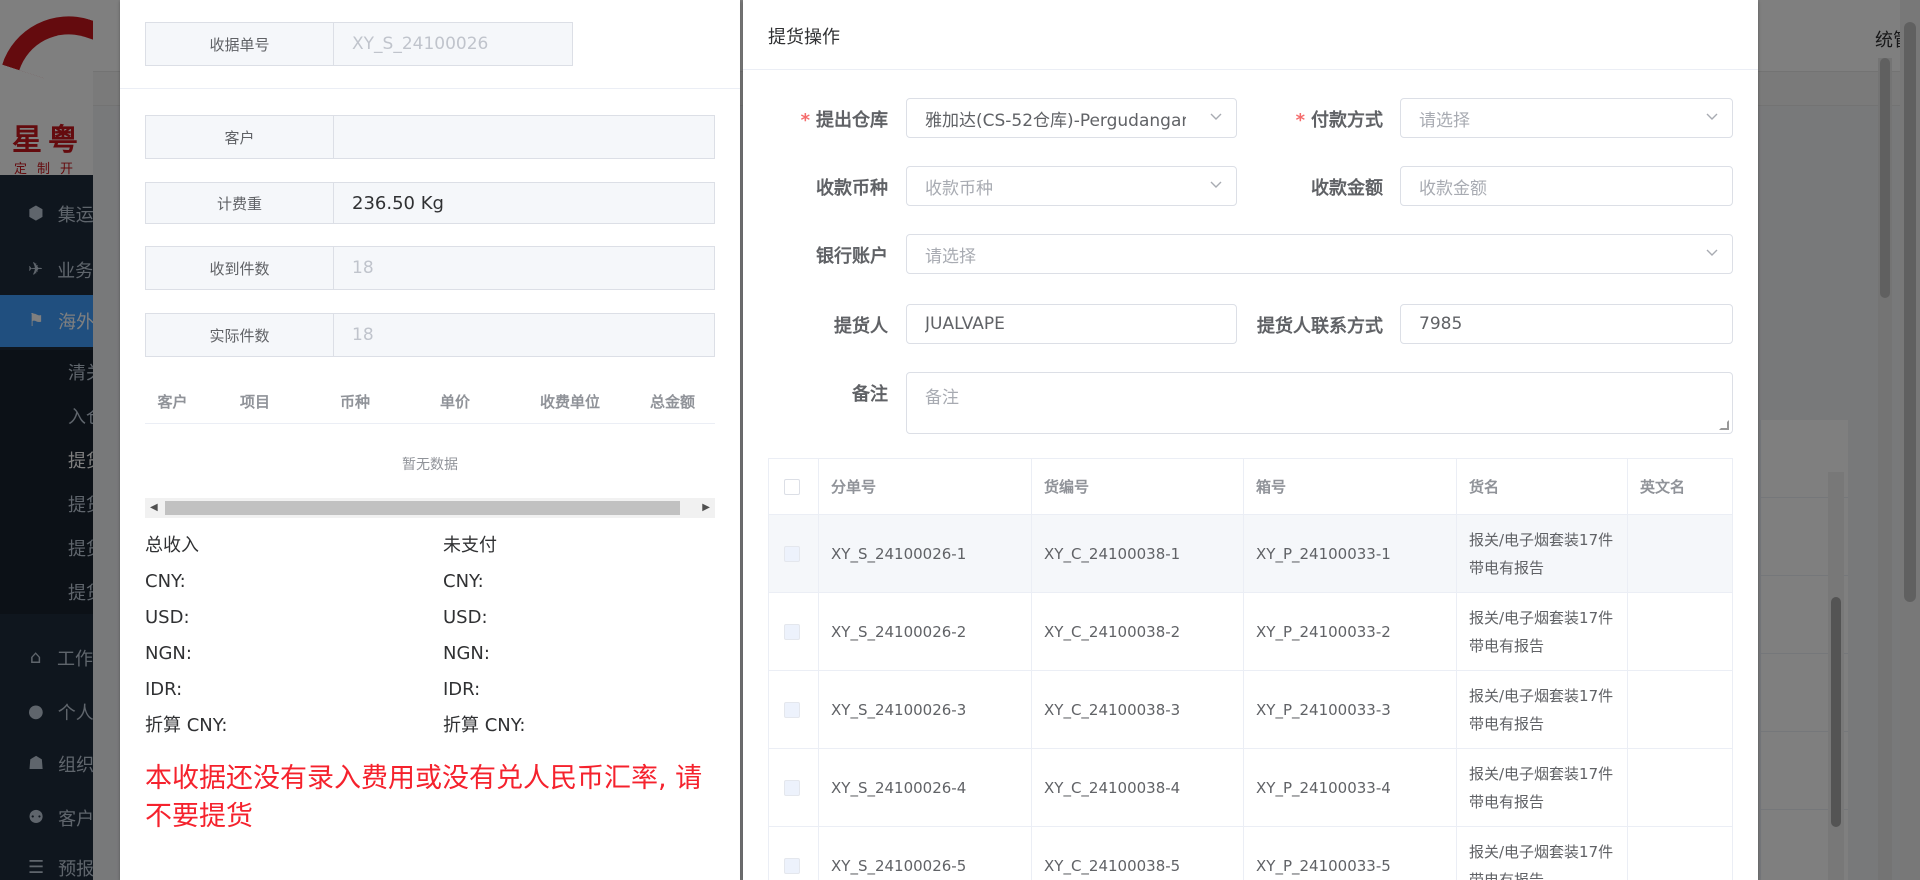 The height and width of the screenshot is (880, 1920). What do you see at coordinates (1319, 403) in the screenshot?
I see `remark-textarea: 备注` at bounding box center [1319, 403].